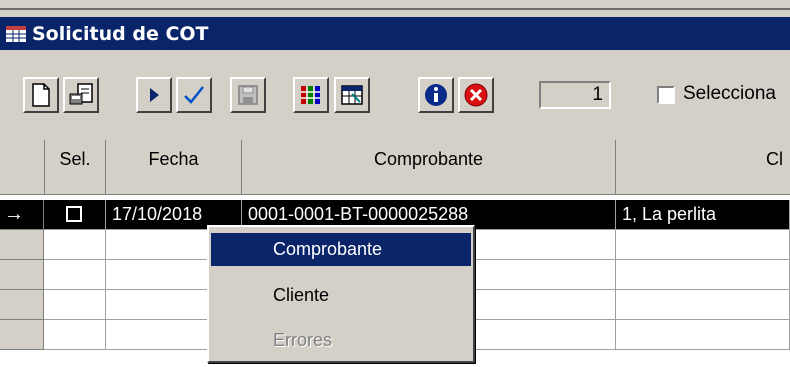 The height and width of the screenshot is (367, 790). I want to click on columns-icon, so click(310, 95).